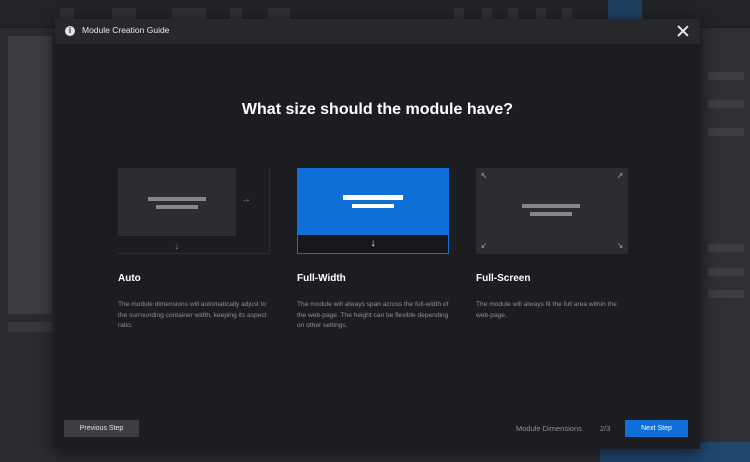 Image resolution: width=750 pixels, height=462 pixels. I want to click on auto-thumbnail: → ↓, so click(194, 211).